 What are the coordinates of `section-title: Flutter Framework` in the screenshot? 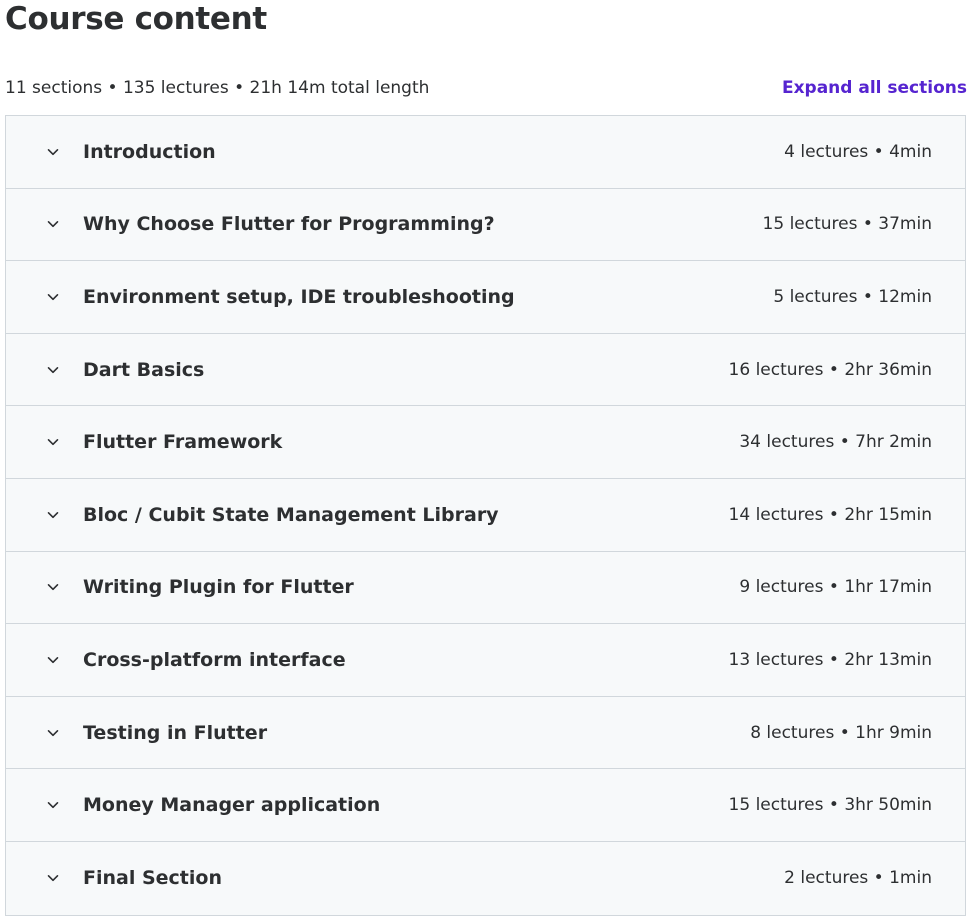 It's located at (183, 442).